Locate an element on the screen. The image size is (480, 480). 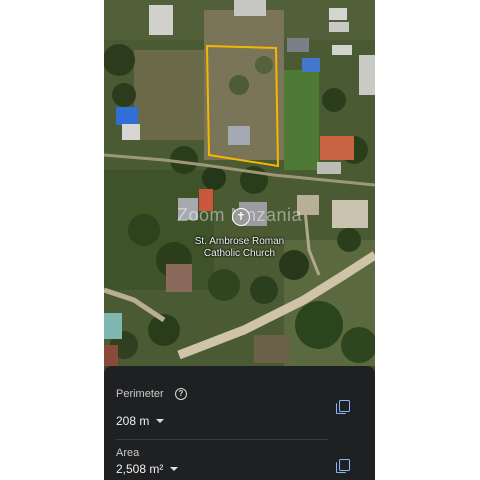
area-unit-dropdown: 2,508 m² is located at coordinates (147, 469).